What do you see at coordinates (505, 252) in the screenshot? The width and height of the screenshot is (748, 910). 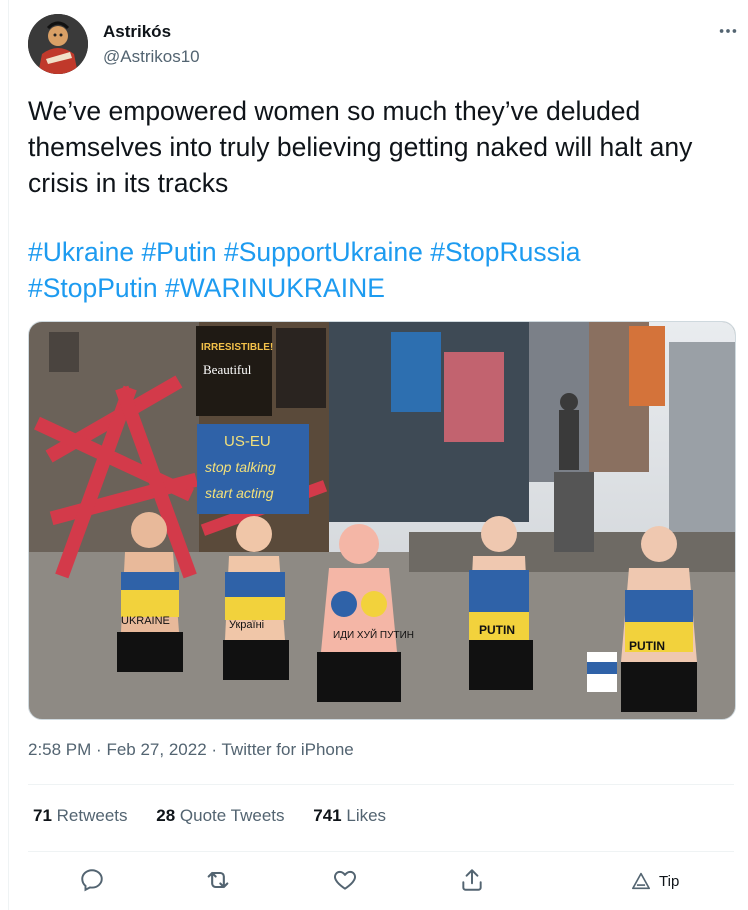 I see `hashtag-link: #StopRussia` at bounding box center [505, 252].